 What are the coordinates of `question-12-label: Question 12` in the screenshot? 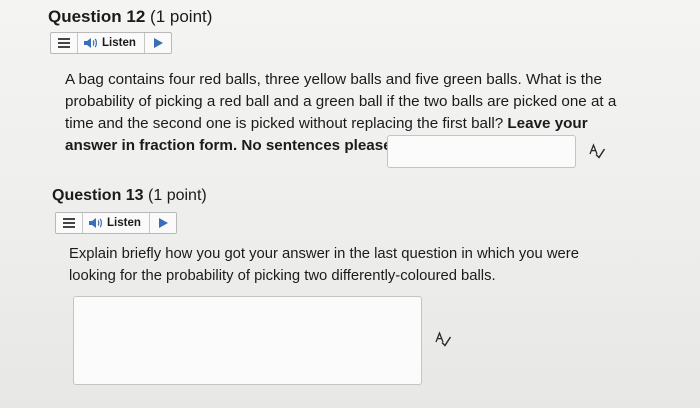 It's located at (97, 16).